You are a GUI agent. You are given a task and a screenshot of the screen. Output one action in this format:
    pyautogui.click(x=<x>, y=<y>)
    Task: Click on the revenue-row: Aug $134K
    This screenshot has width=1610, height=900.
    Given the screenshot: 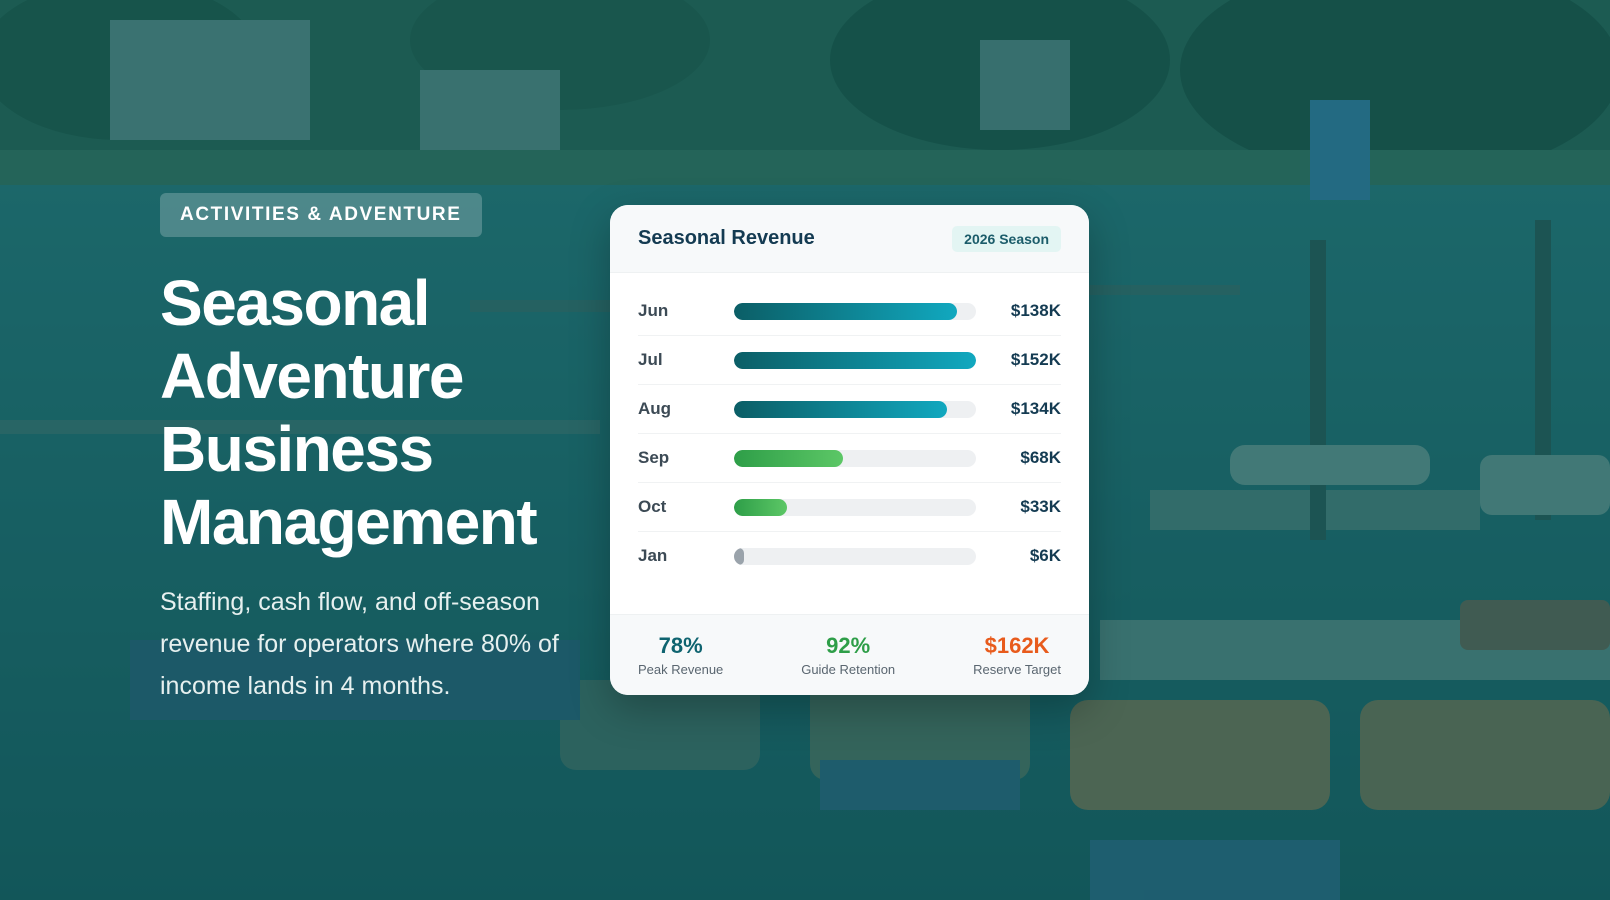 What is the action you would take?
    pyautogui.click(x=849, y=409)
    